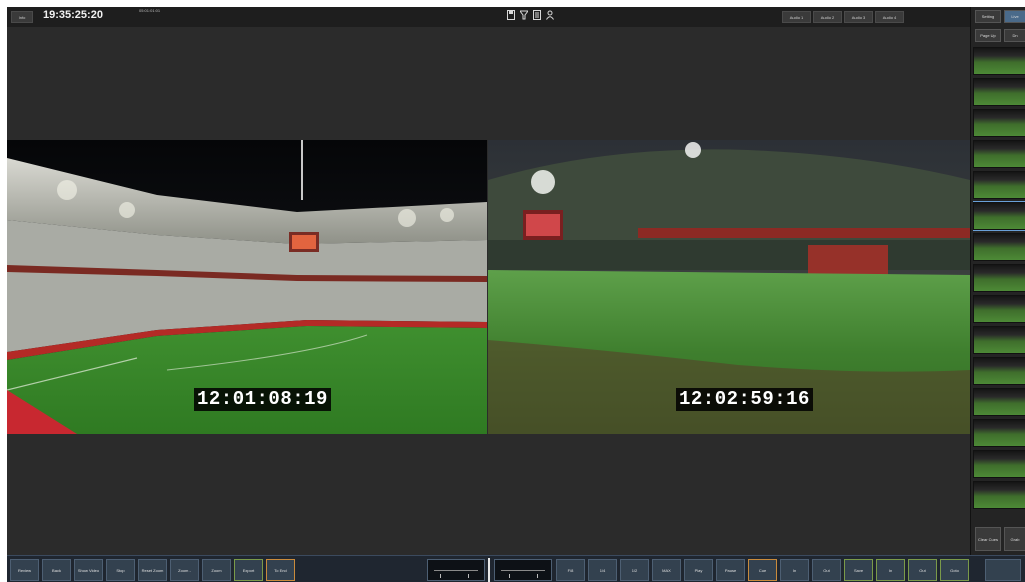  What do you see at coordinates (511, 15) in the screenshot?
I see `save-icon` at bounding box center [511, 15].